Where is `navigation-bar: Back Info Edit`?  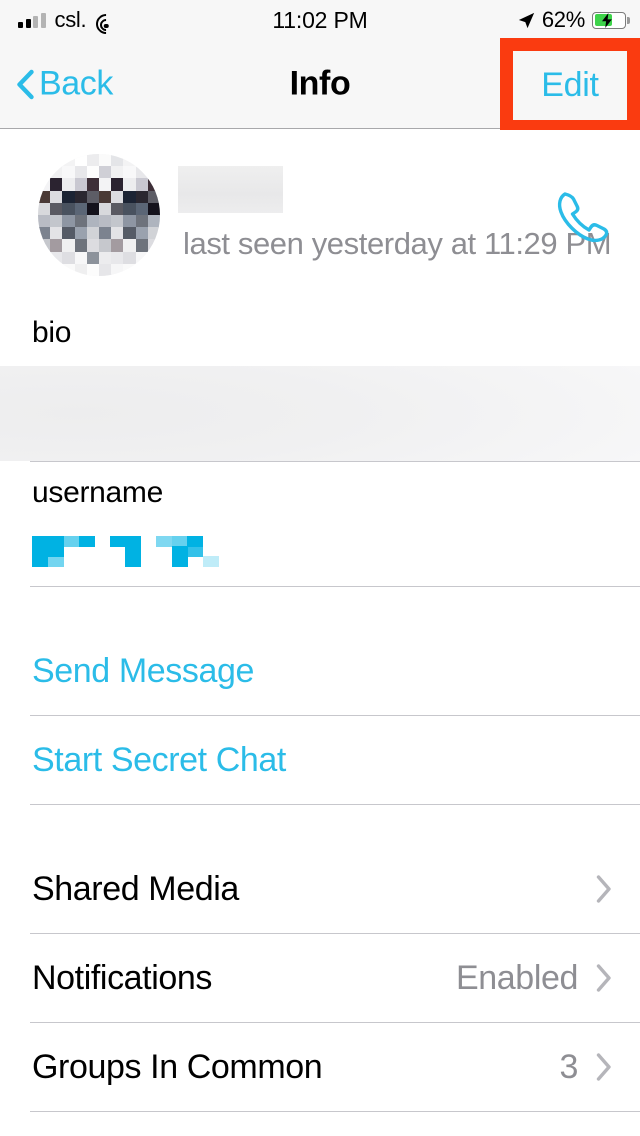
navigation-bar: Back Info Edit is located at coordinates (320, 85).